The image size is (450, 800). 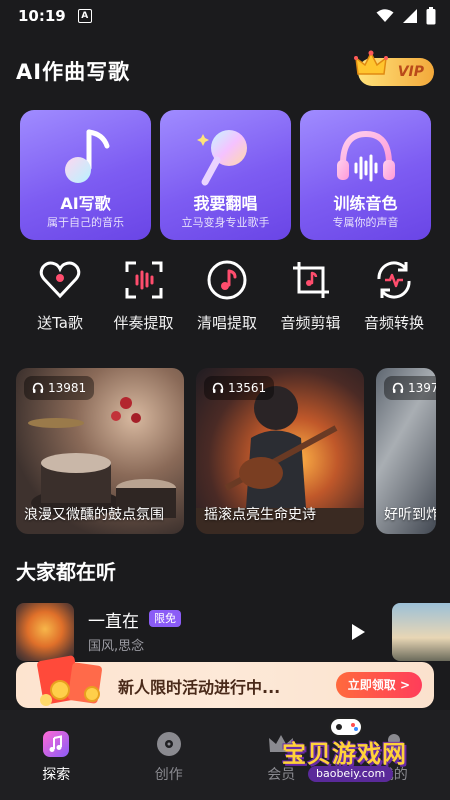 I want to click on signal-icon, so click(x=410, y=16).